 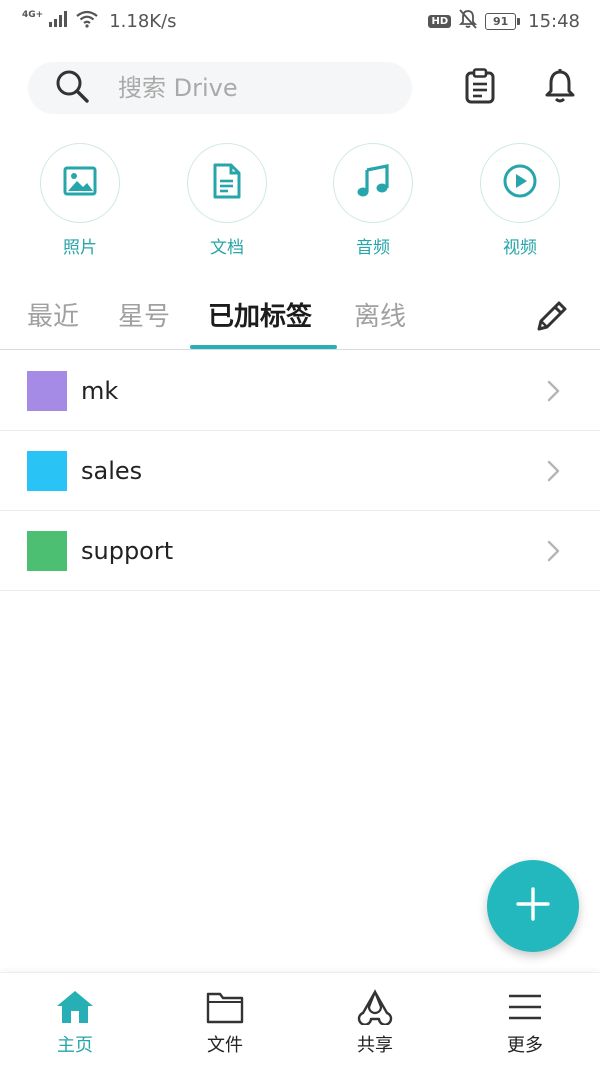 I want to click on label-name: sales, so click(x=112, y=470).